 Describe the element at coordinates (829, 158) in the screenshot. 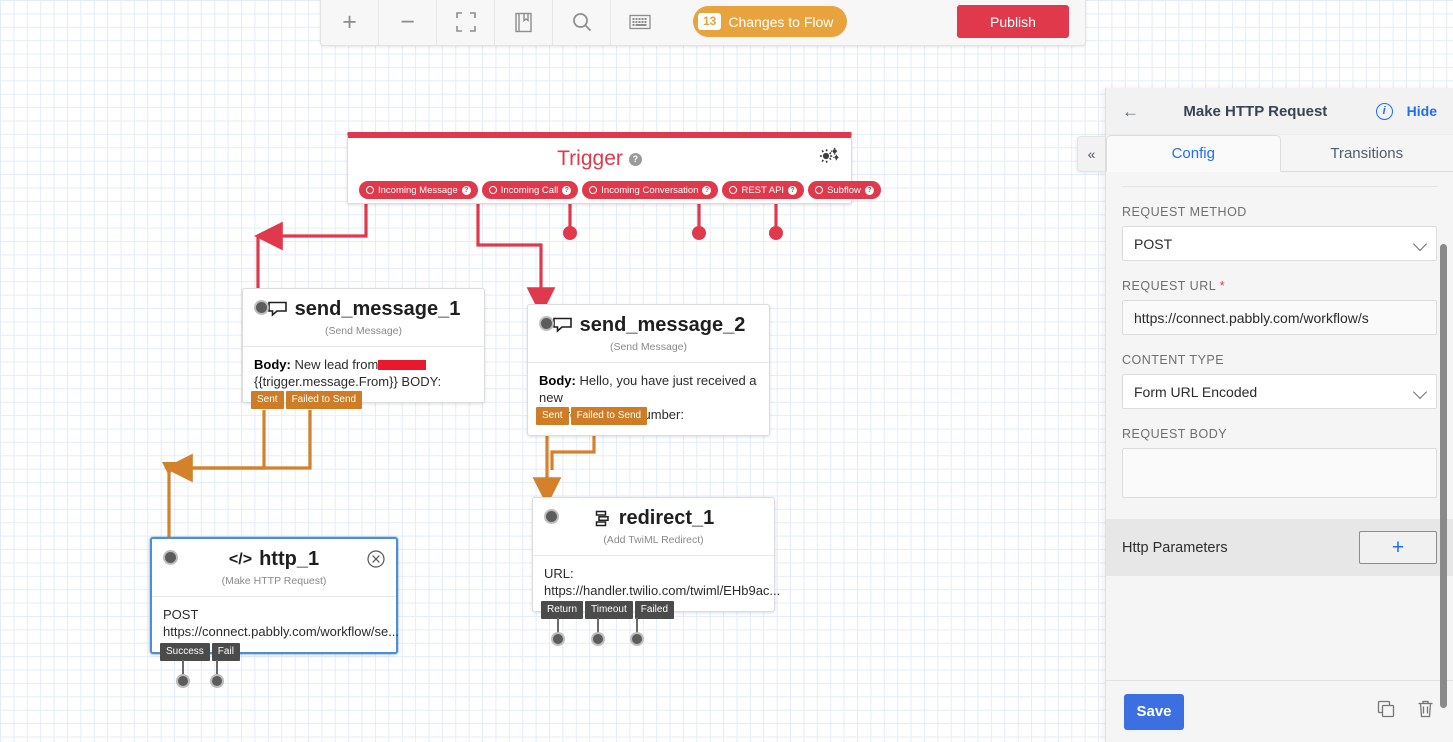

I see `gear-icon` at that location.